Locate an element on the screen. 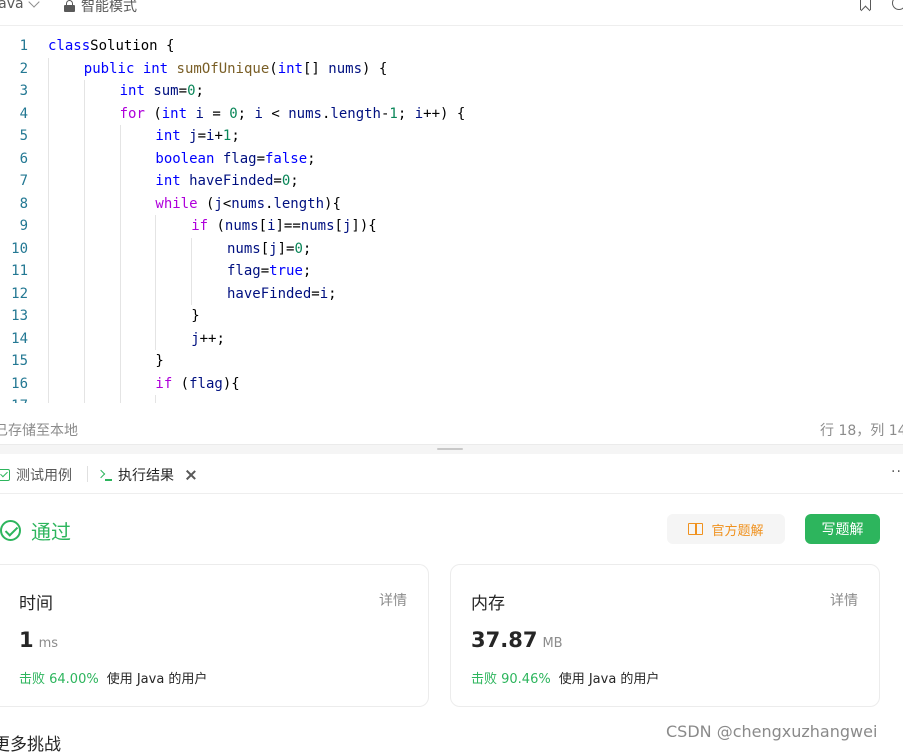 The height and width of the screenshot is (753, 903). code-line: 11 flag=true; is located at coordinates (451, 271).